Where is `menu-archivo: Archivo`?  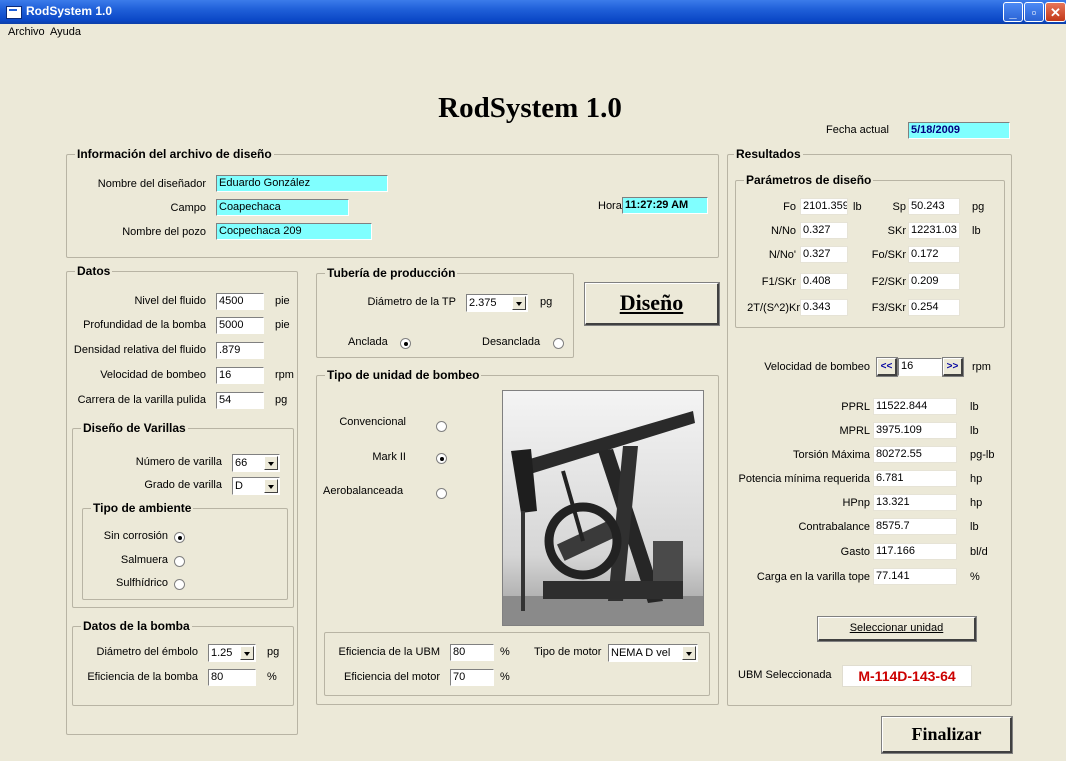 menu-archivo: Archivo is located at coordinates (26, 32).